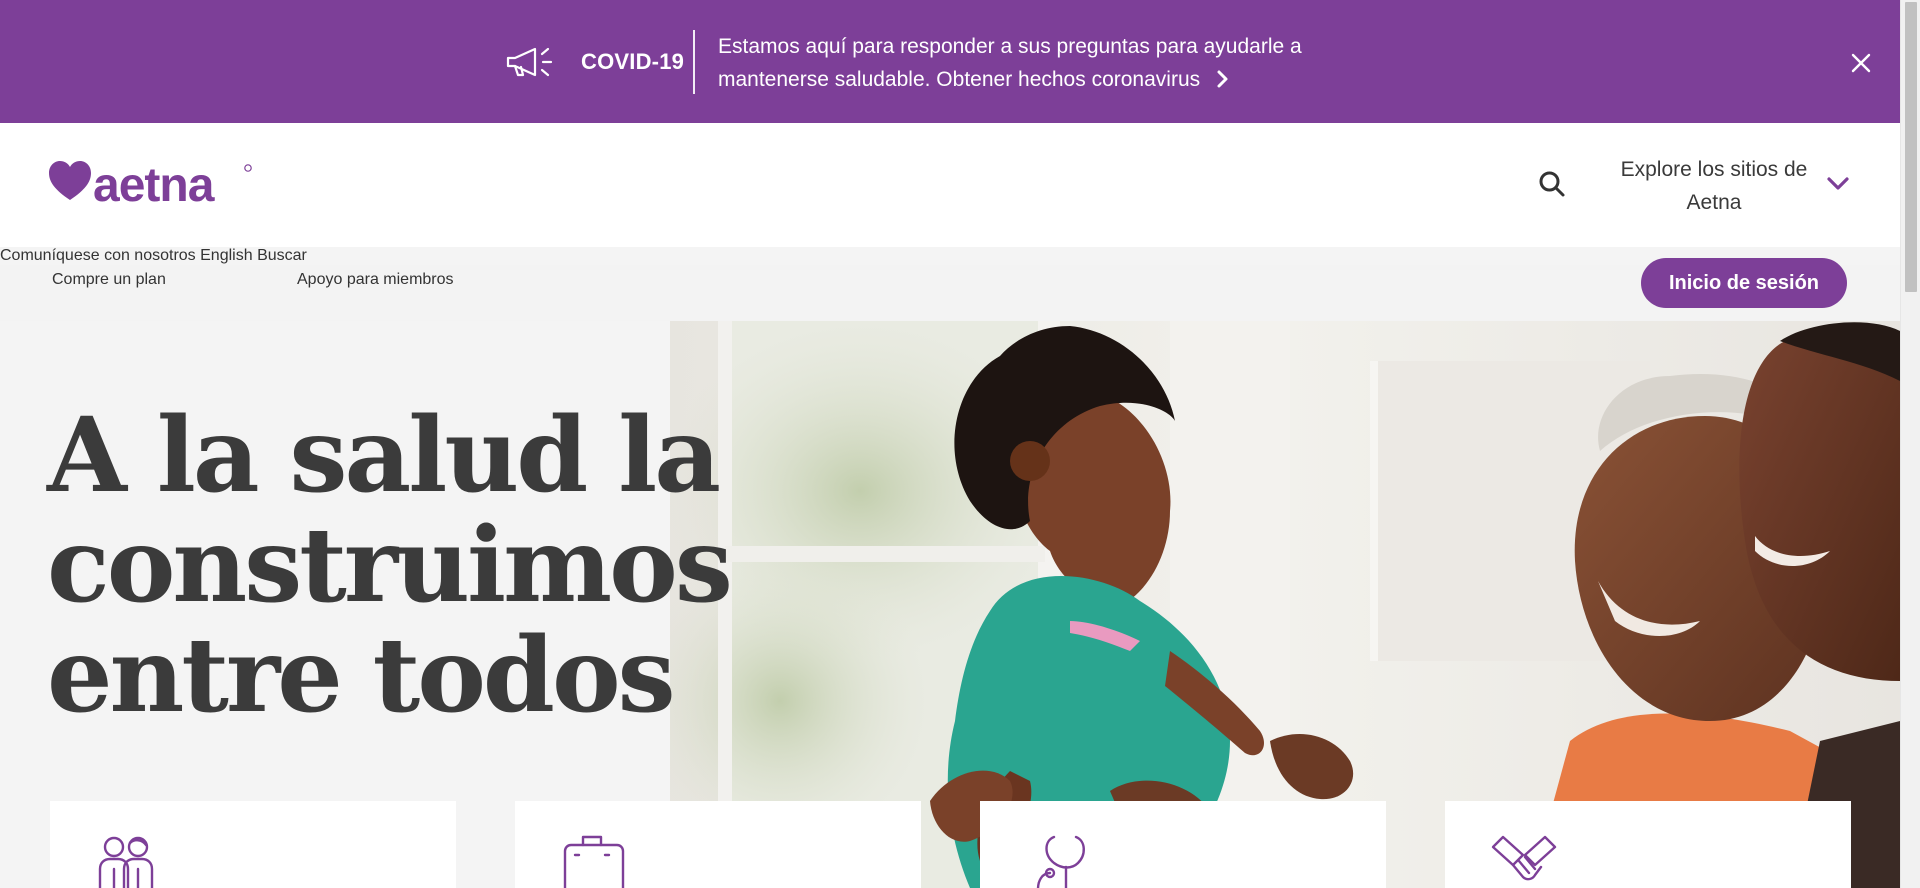  What do you see at coordinates (1910, 444) in the screenshot?
I see `scrollbar` at bounding box center [1910, 444].